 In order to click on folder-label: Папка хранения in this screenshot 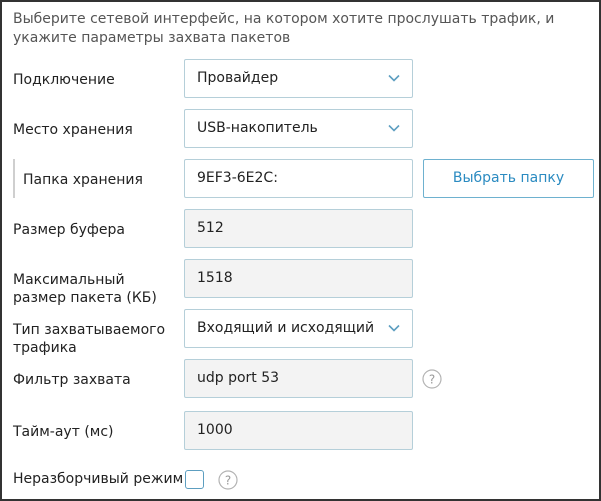, I will do `click(83, 180)`.